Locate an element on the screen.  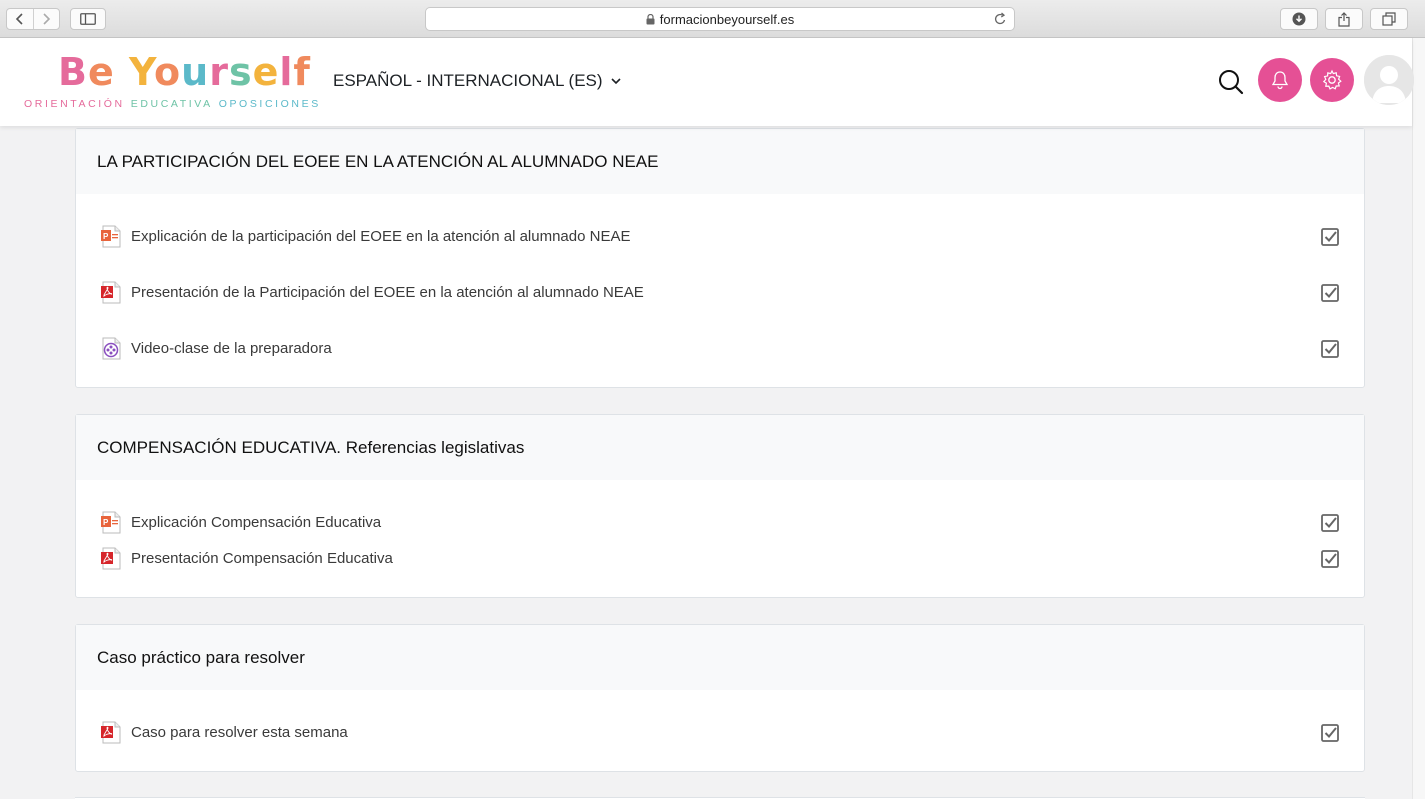
chevron-left-icon is located at coordinates (19, 19).